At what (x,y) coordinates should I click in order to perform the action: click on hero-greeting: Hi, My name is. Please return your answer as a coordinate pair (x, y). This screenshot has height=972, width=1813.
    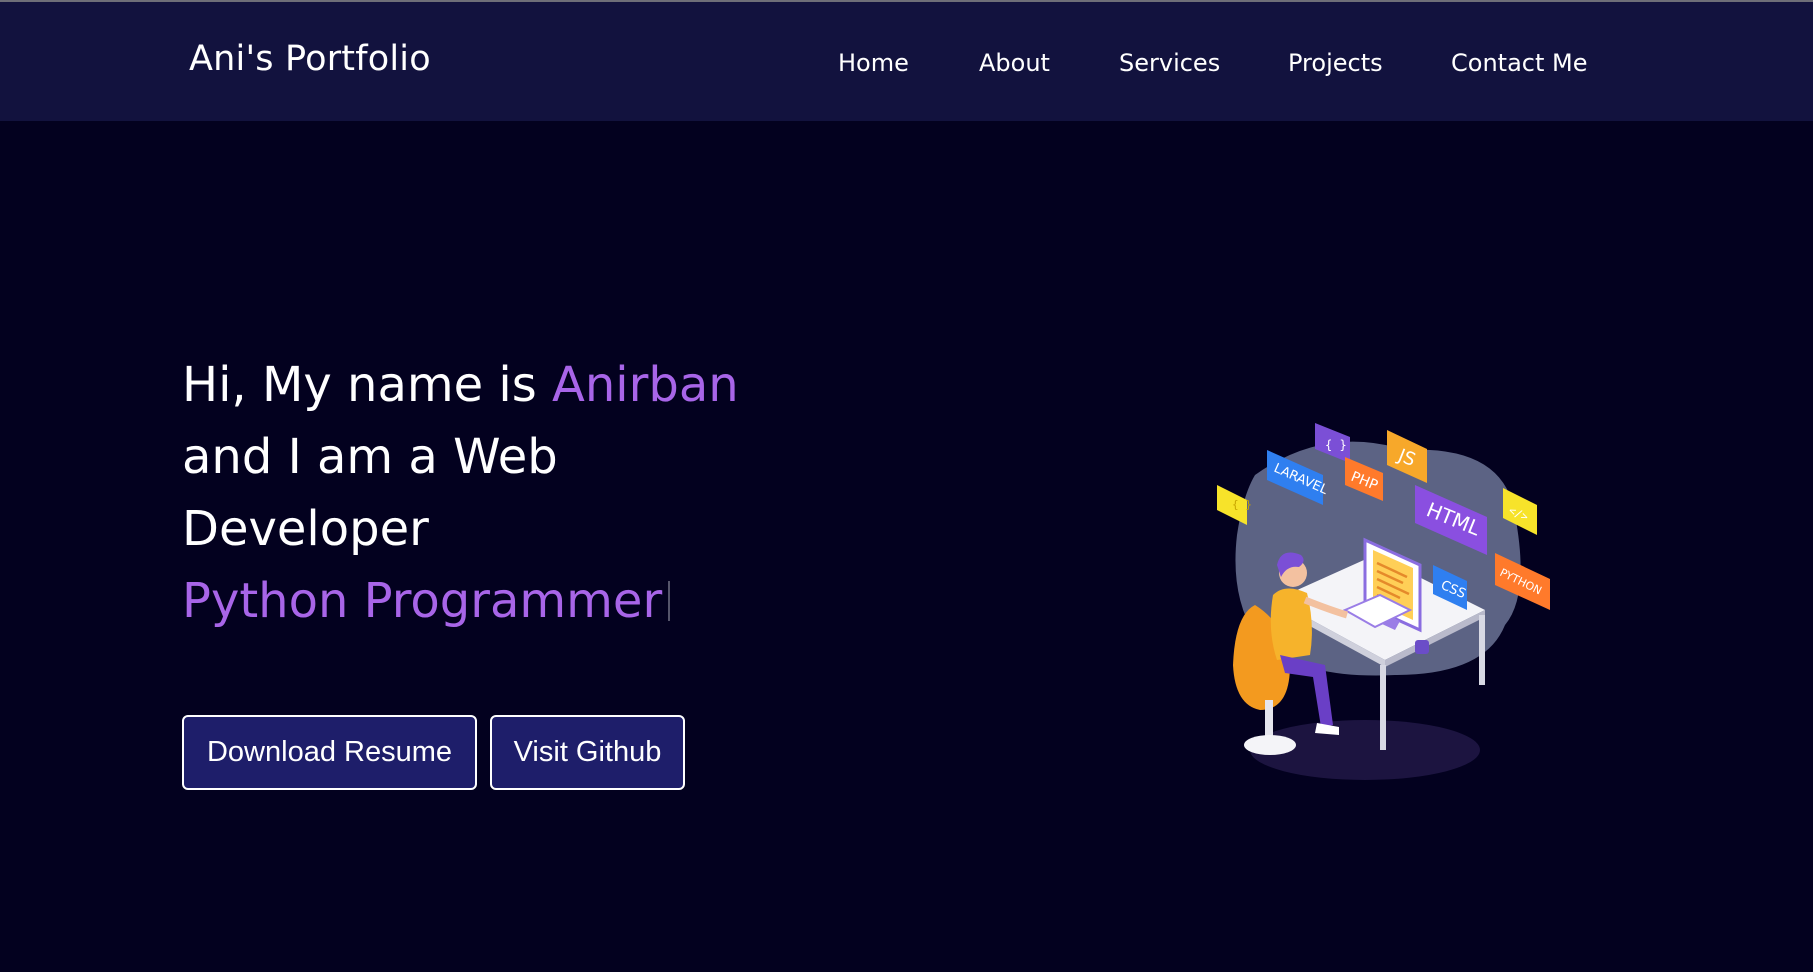
    Looking at the image, I should click on (367, 385).